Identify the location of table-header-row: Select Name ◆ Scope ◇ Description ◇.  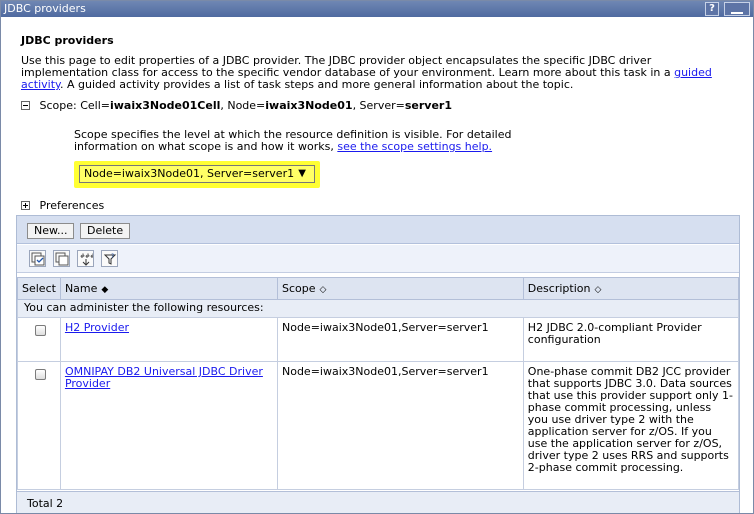
(378, 288).